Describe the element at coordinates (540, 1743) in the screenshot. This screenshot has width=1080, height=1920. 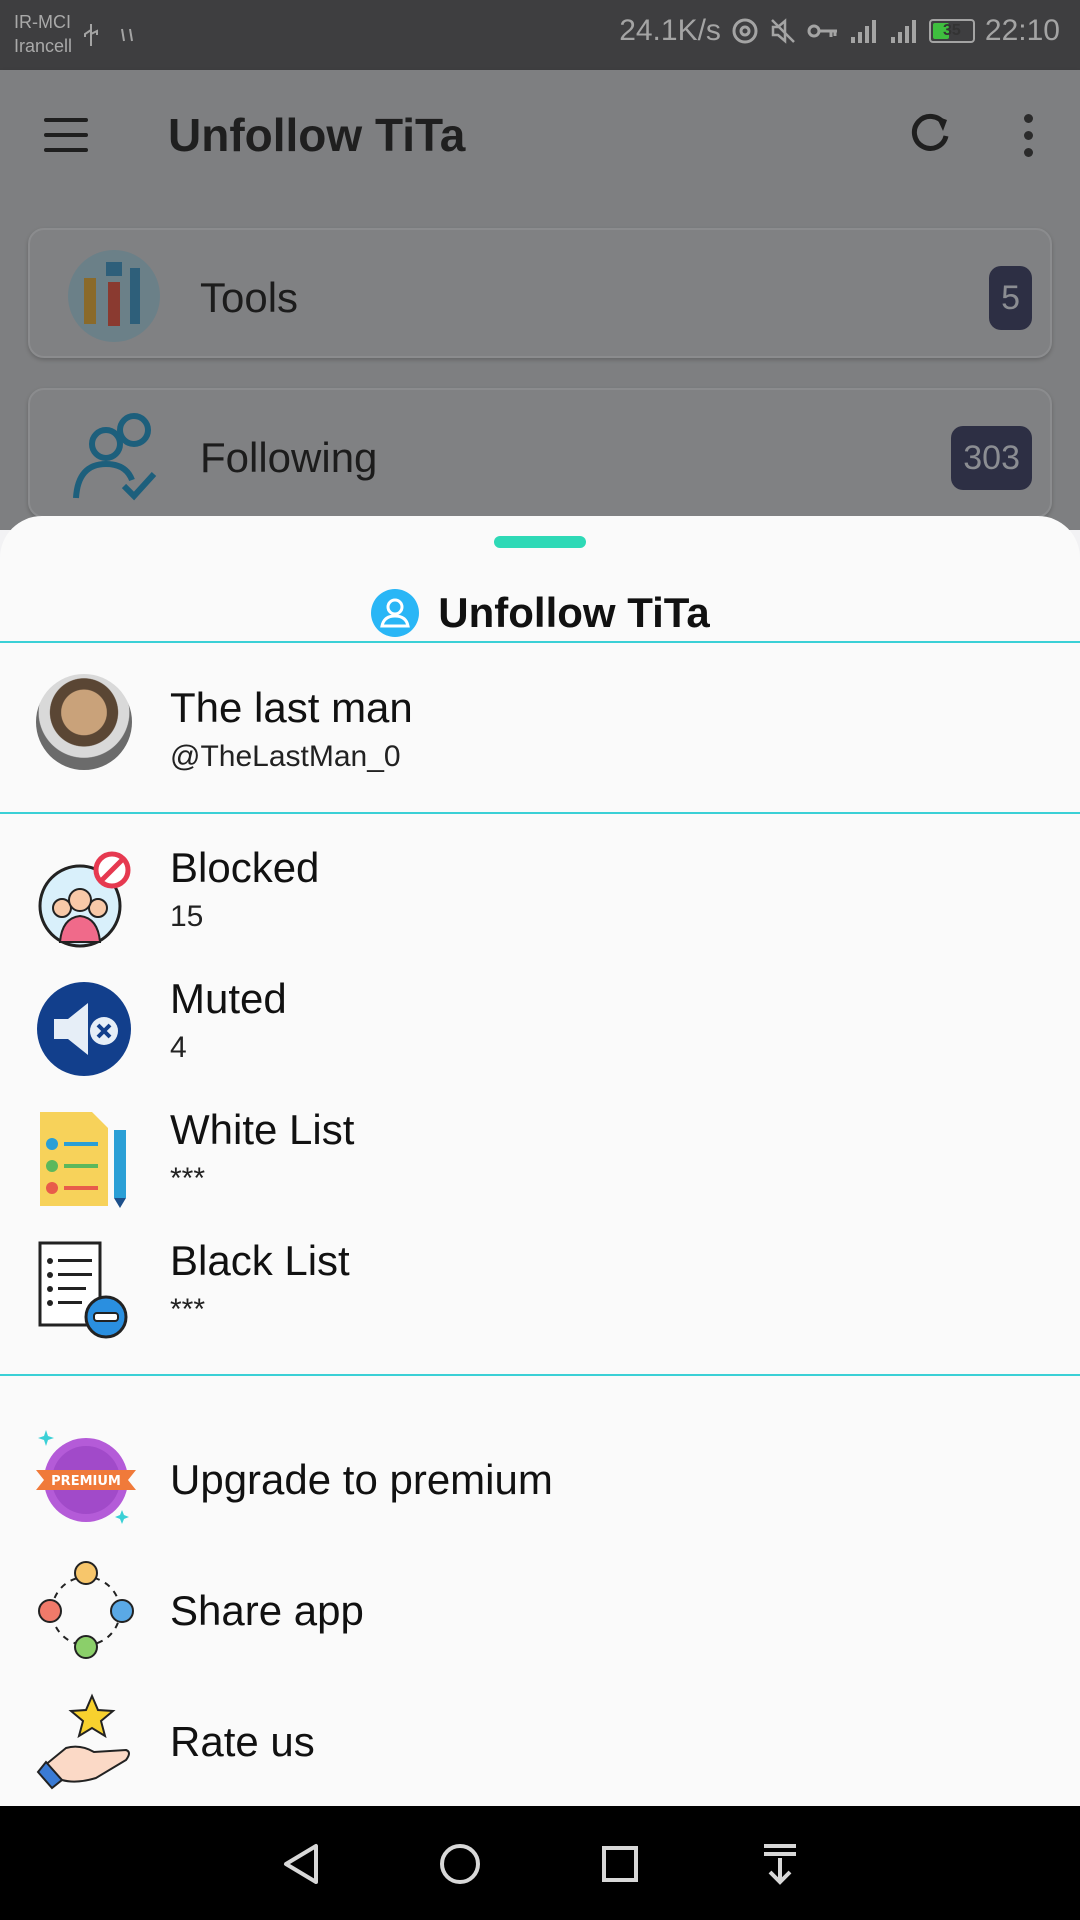
I see `rate-us-item: Rate us` at that location.